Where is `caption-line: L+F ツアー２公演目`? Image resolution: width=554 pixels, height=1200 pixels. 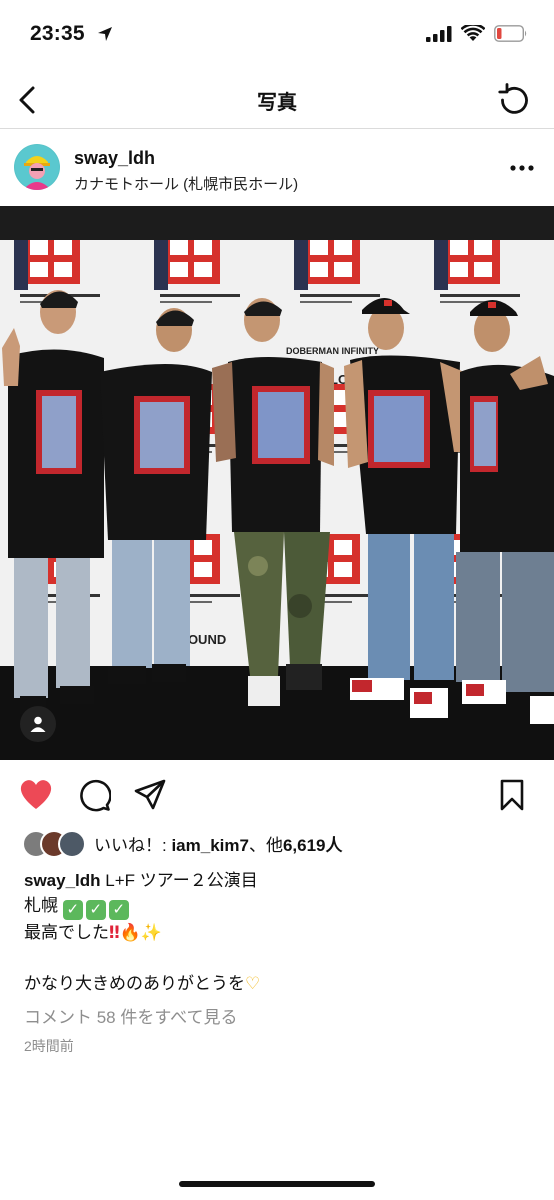 caption-line: L+F ツアー２公演目 is located at coordinates (179, 880).